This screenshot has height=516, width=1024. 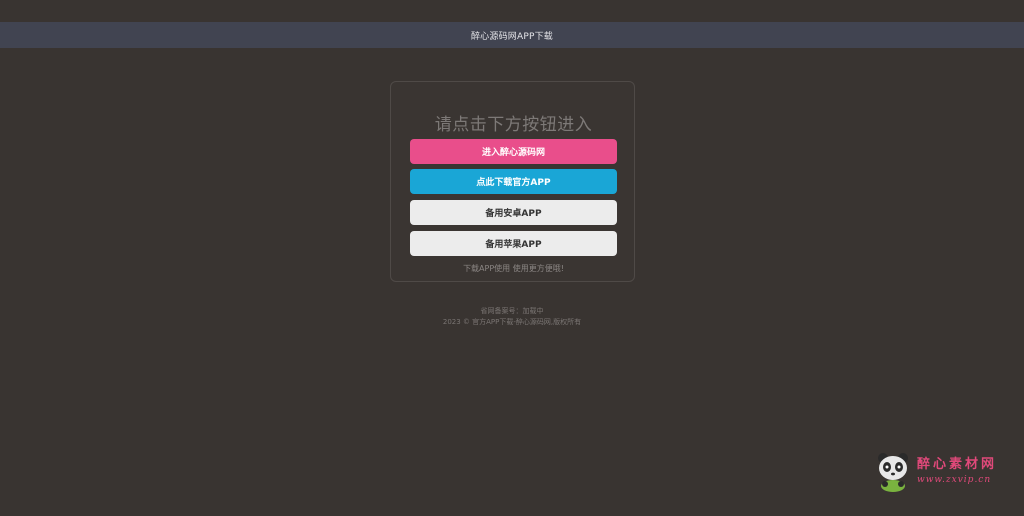 I want to click on footer-icp: 省网备案号：加载中, so click(x=512, y=311).